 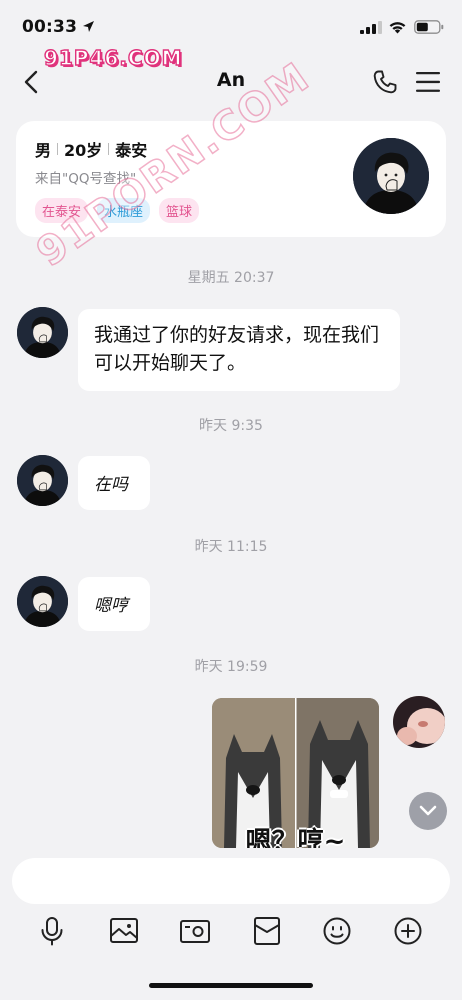 I want to click on sticker-caption: 嗯？哼~, so click(x=295, y=837).